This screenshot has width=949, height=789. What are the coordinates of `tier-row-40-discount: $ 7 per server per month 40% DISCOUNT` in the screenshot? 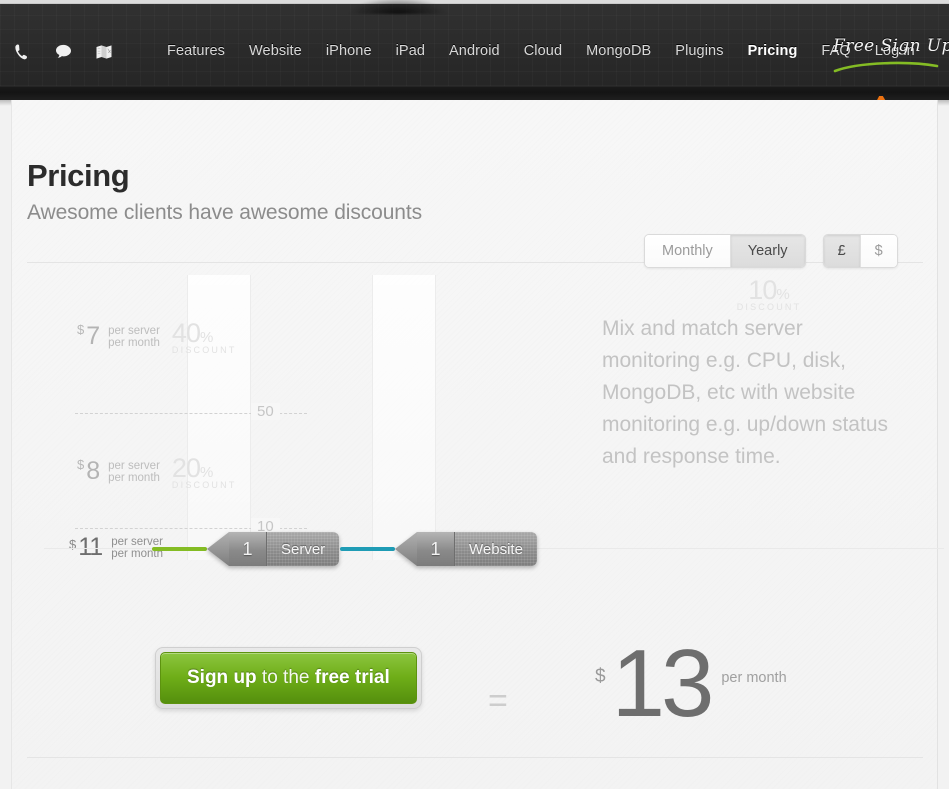 It's located at (157, 336).